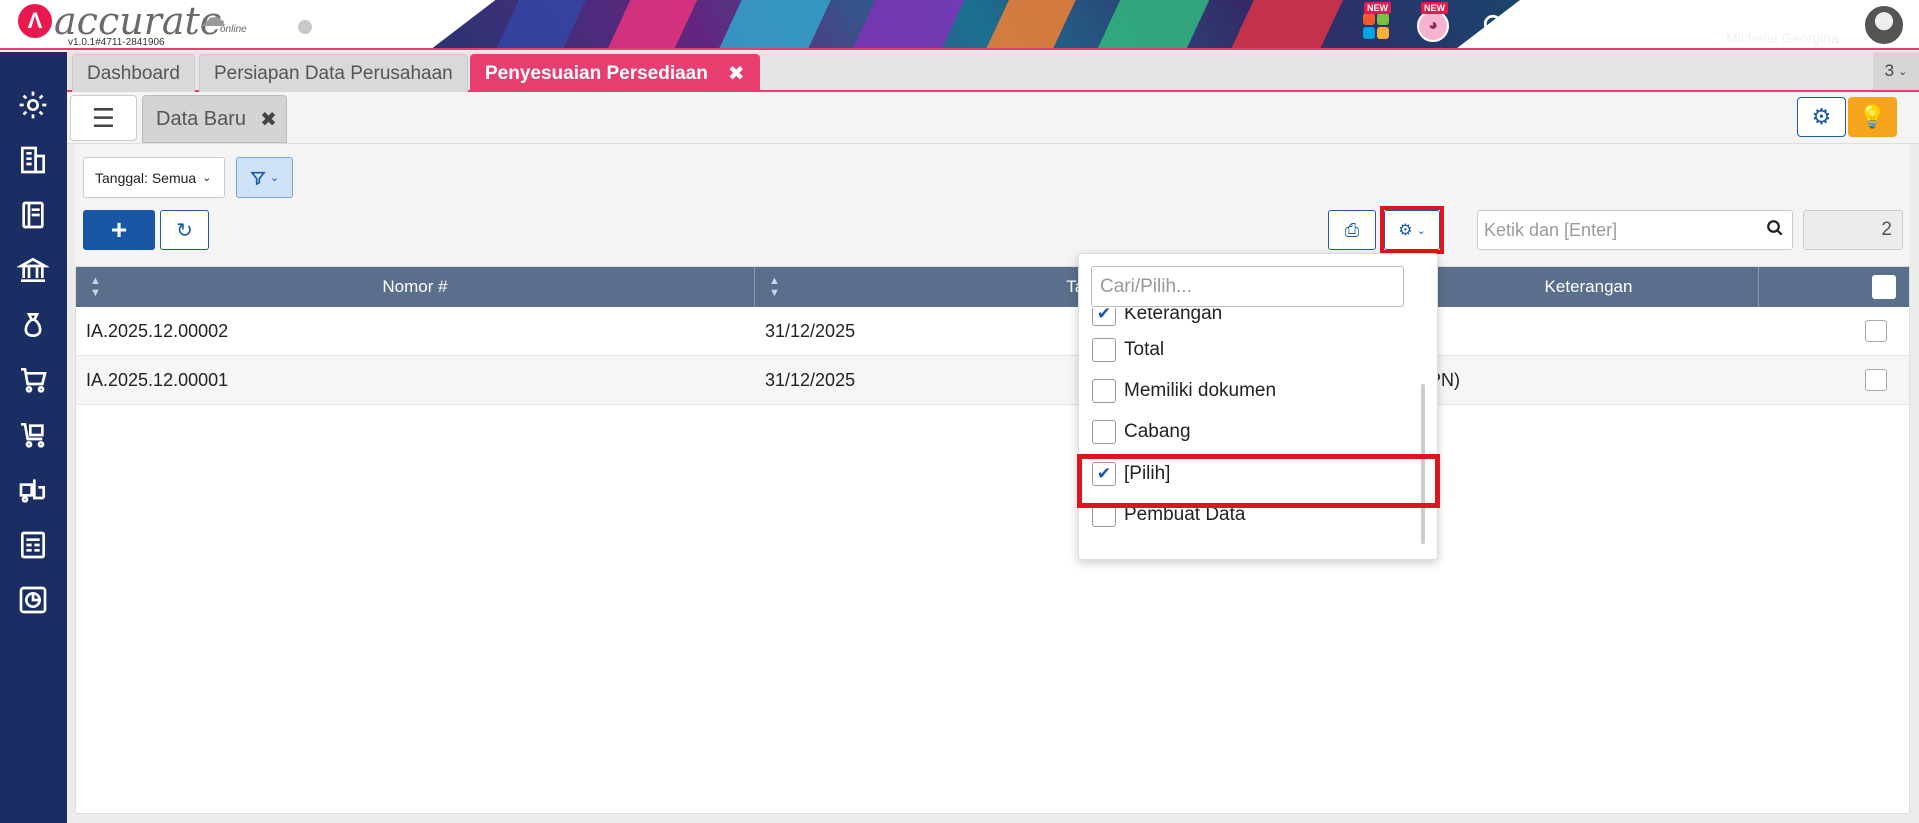 This screenshot has height=823, width=1919. What do you see at coordinates (1615, 26) in the screenshot?
I see `bell-icon` at bounding box center [1615, 26].